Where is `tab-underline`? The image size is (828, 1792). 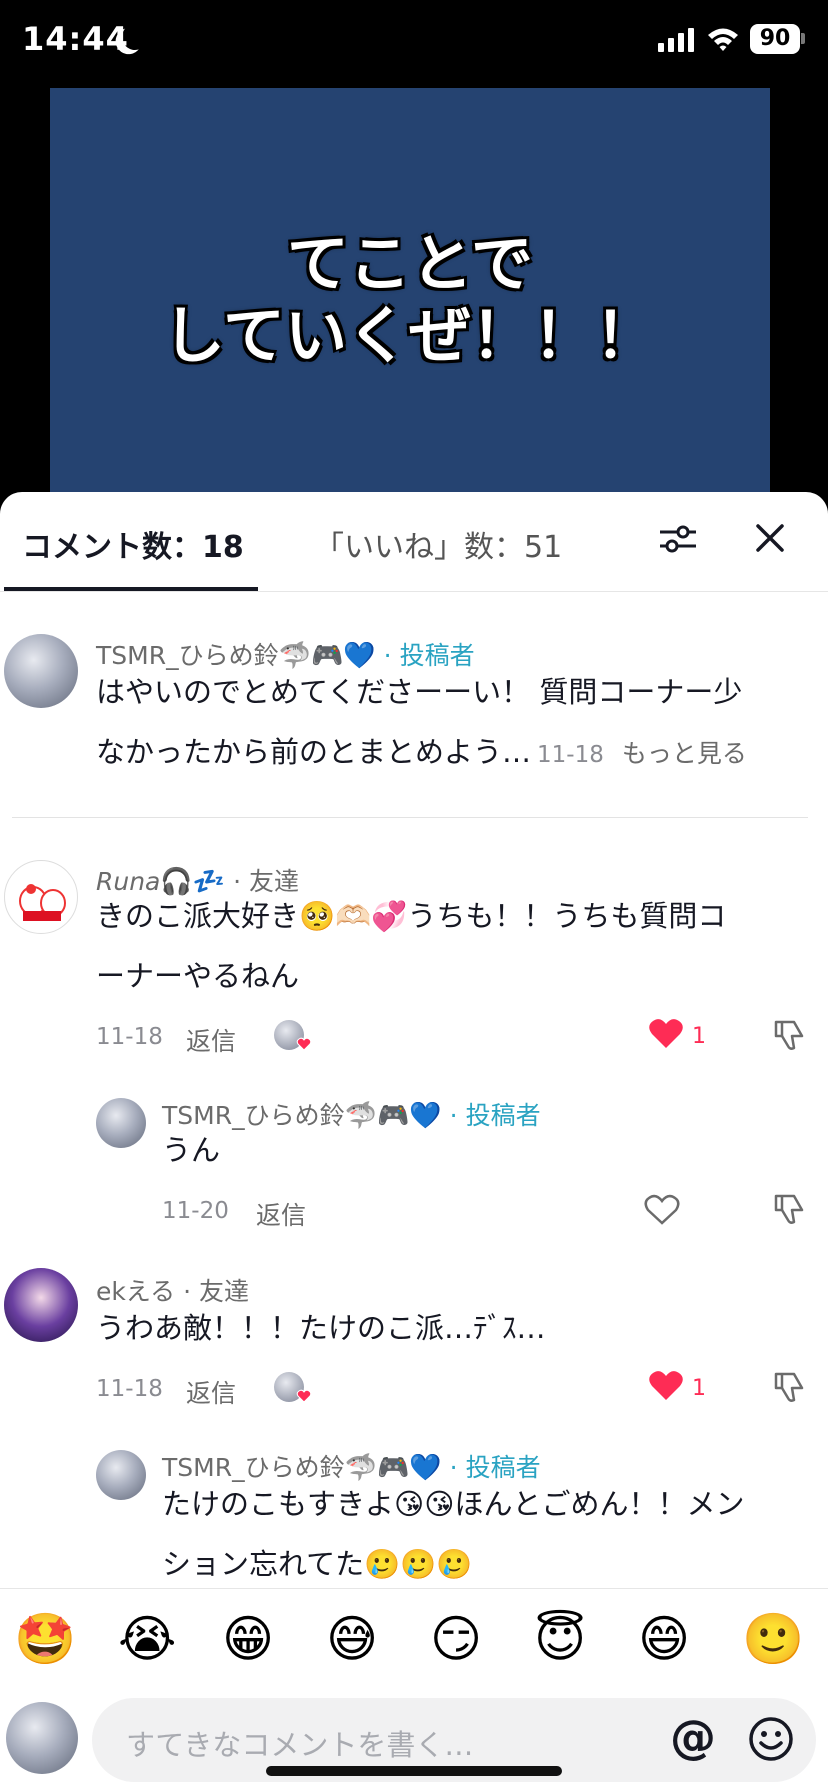
tab-underline is located at coordinates (131, 589).